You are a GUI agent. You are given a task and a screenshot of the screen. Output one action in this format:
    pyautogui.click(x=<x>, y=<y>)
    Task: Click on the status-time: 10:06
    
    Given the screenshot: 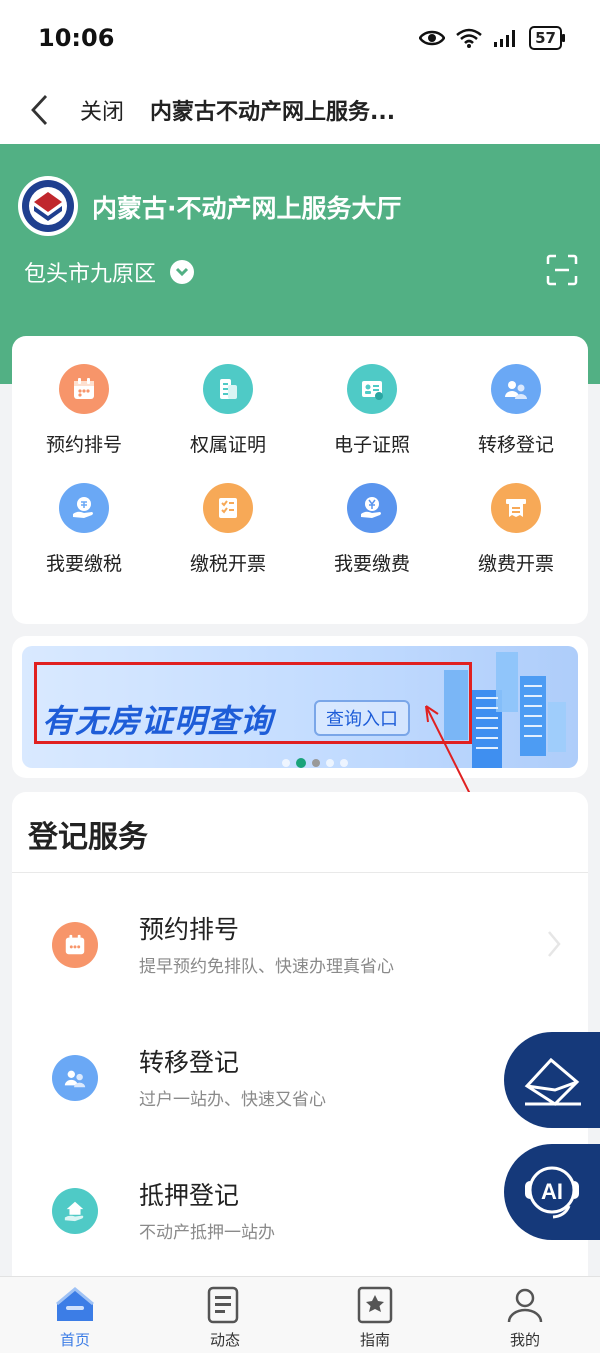 What is the action you would take?
    pyautogui.click(x=76, y=38)
    